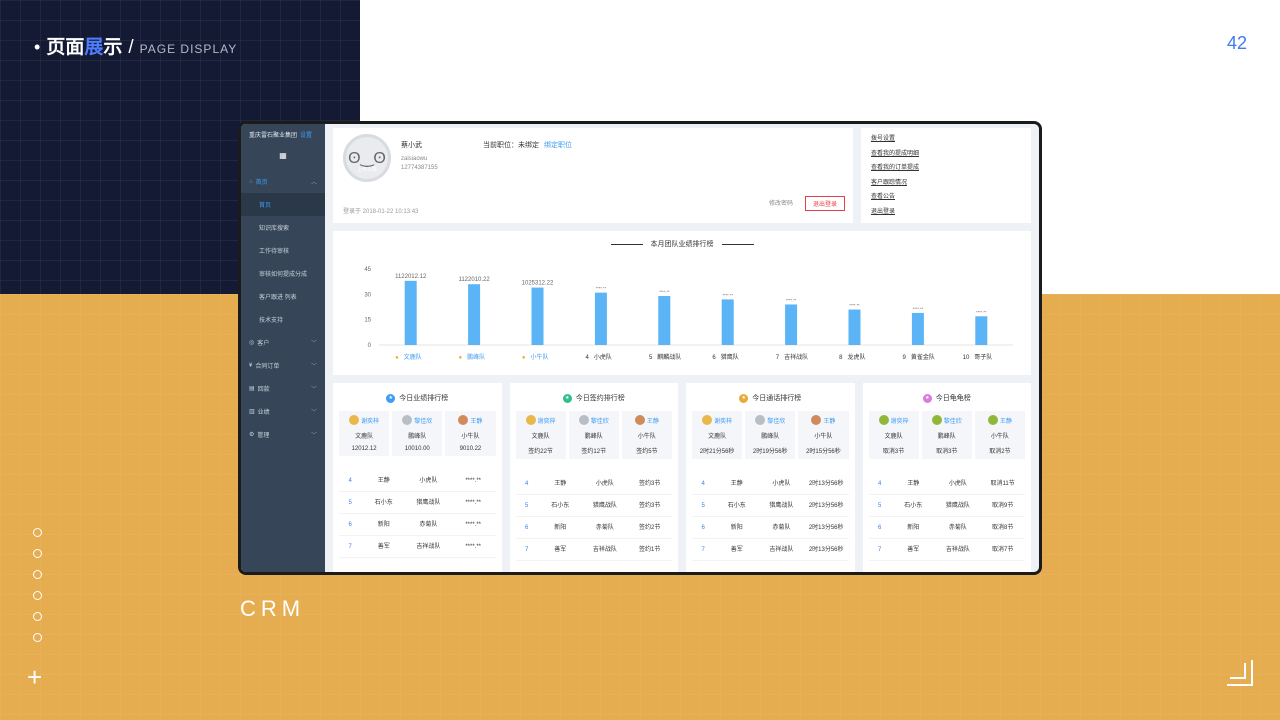  What do you see at coordinates (946, 154) in the screenshot?
I see `quick-link: 查看我的提成明细` at bounding box center [946, 154].